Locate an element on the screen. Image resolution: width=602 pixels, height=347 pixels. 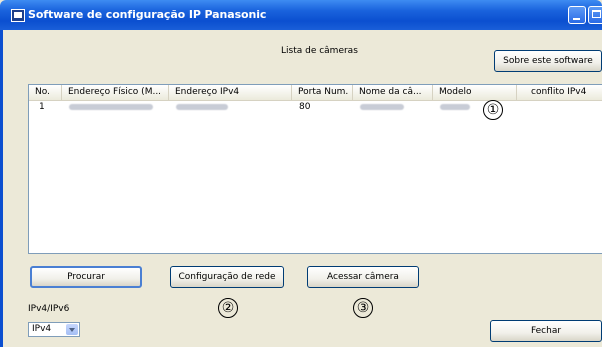
column-header-ipv4-conflict: conflito IPv4 is located at coordinates (559, 92).